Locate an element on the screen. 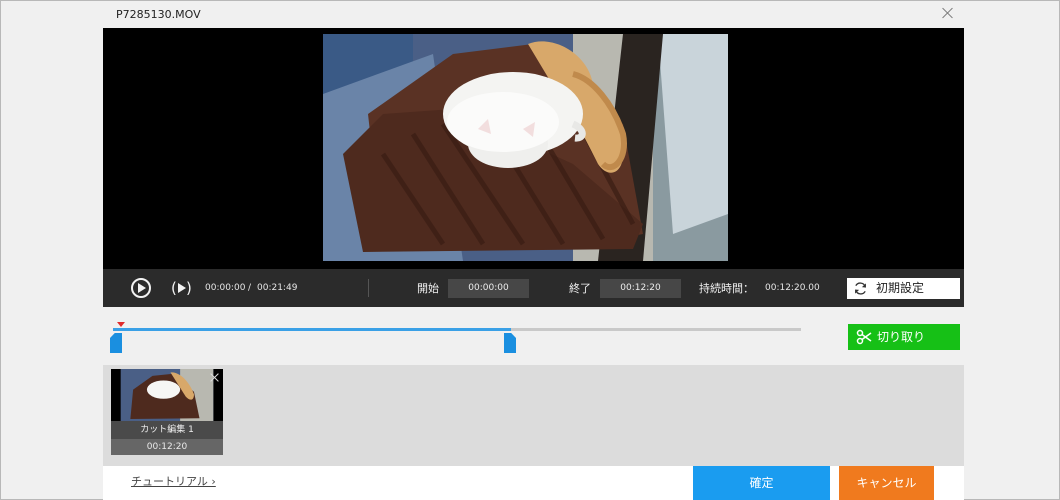 Image resolution: width=1060 pixels, height=500 pixels. title-bar: P7285130.MOV is located at coordinates (530, 14).